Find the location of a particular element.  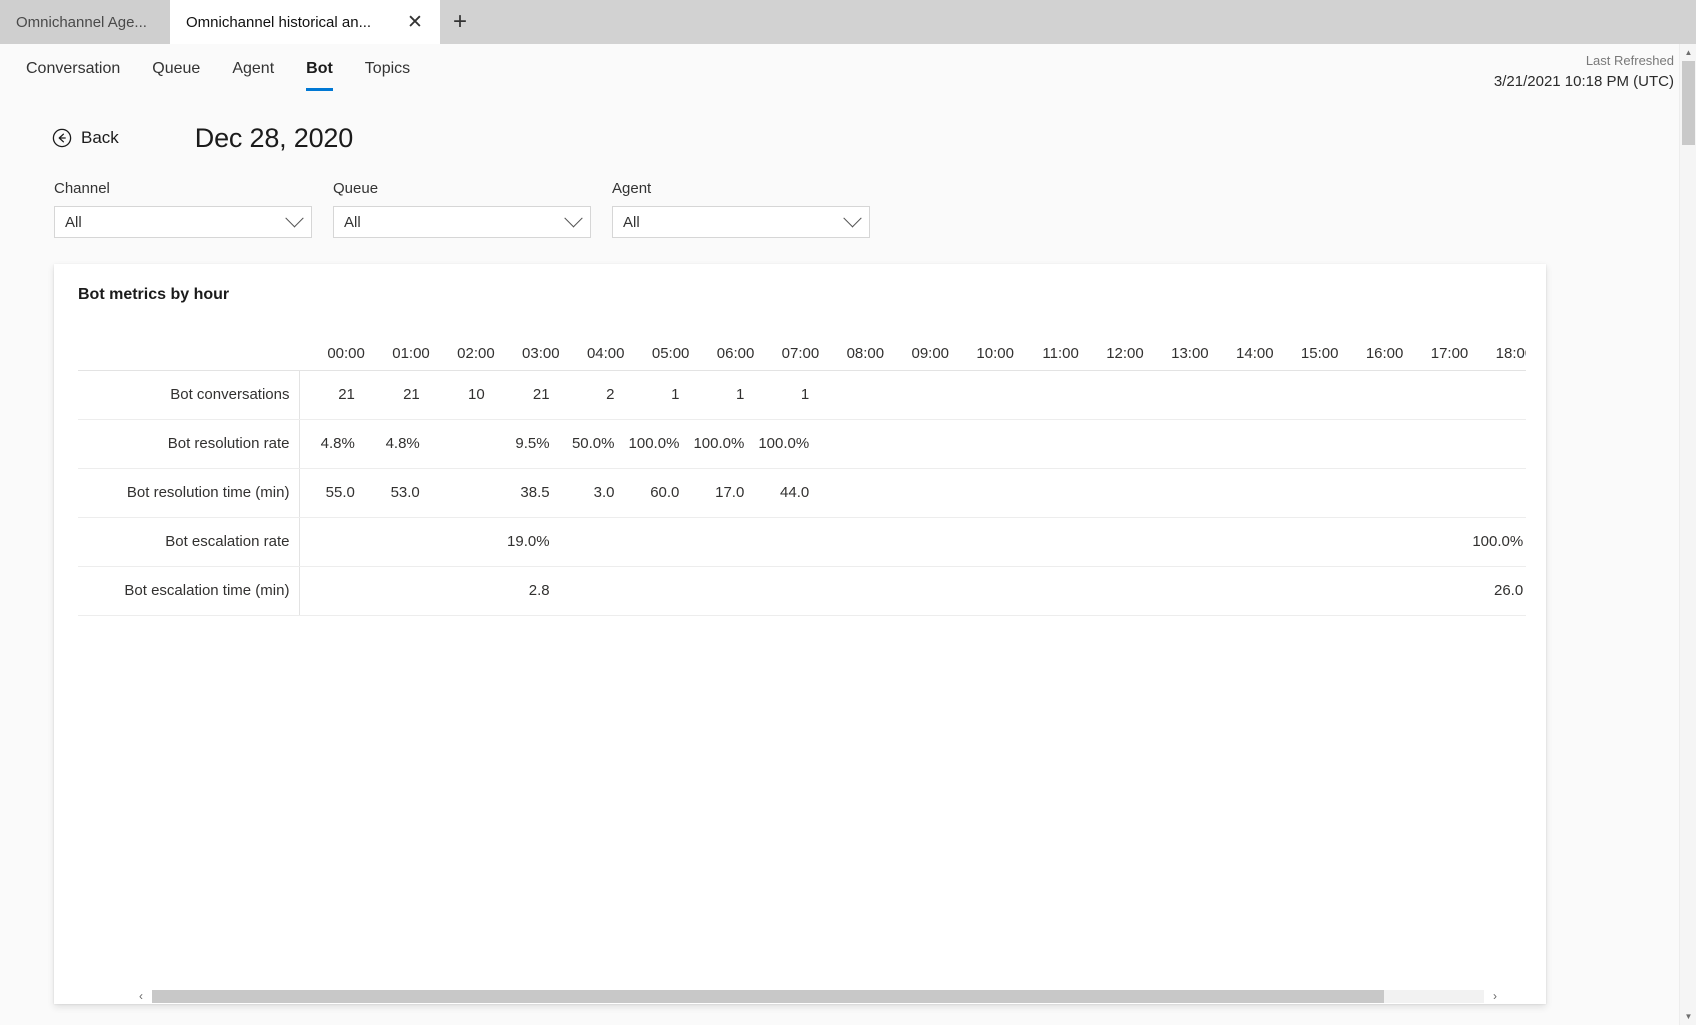

table-cell: 53.0 is located at coordinates (397, 493).